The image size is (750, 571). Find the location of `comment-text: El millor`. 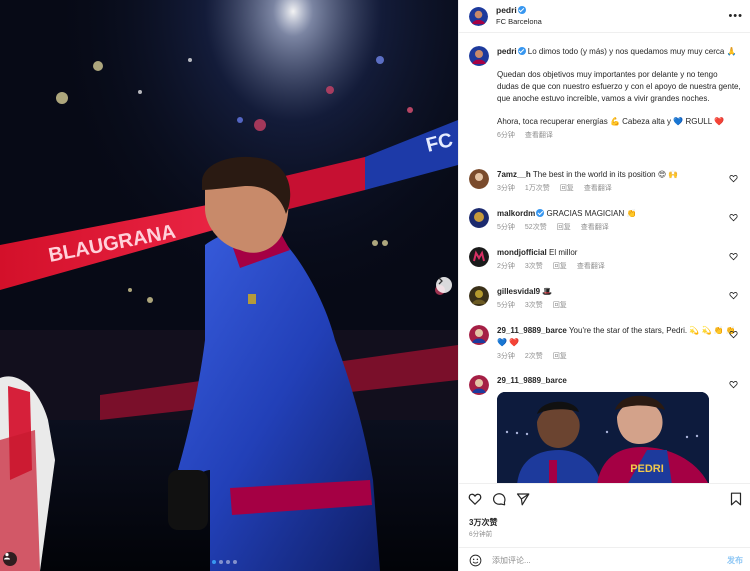

comment-text: El millor is located at coordinates (563, 252).